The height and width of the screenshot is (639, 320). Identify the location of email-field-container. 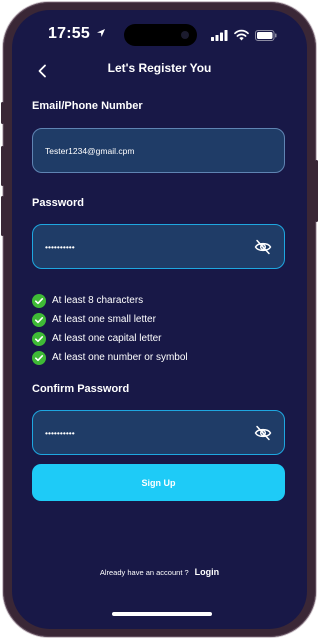
(158, 150).